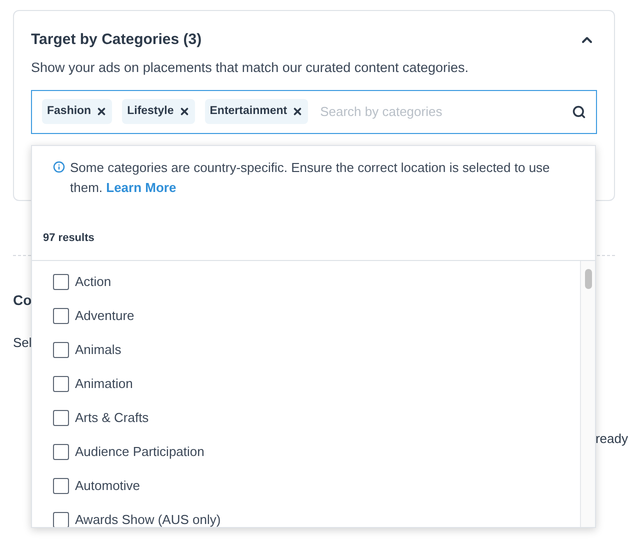  I want to click on search-input: Search by categories, so click(441, 112).